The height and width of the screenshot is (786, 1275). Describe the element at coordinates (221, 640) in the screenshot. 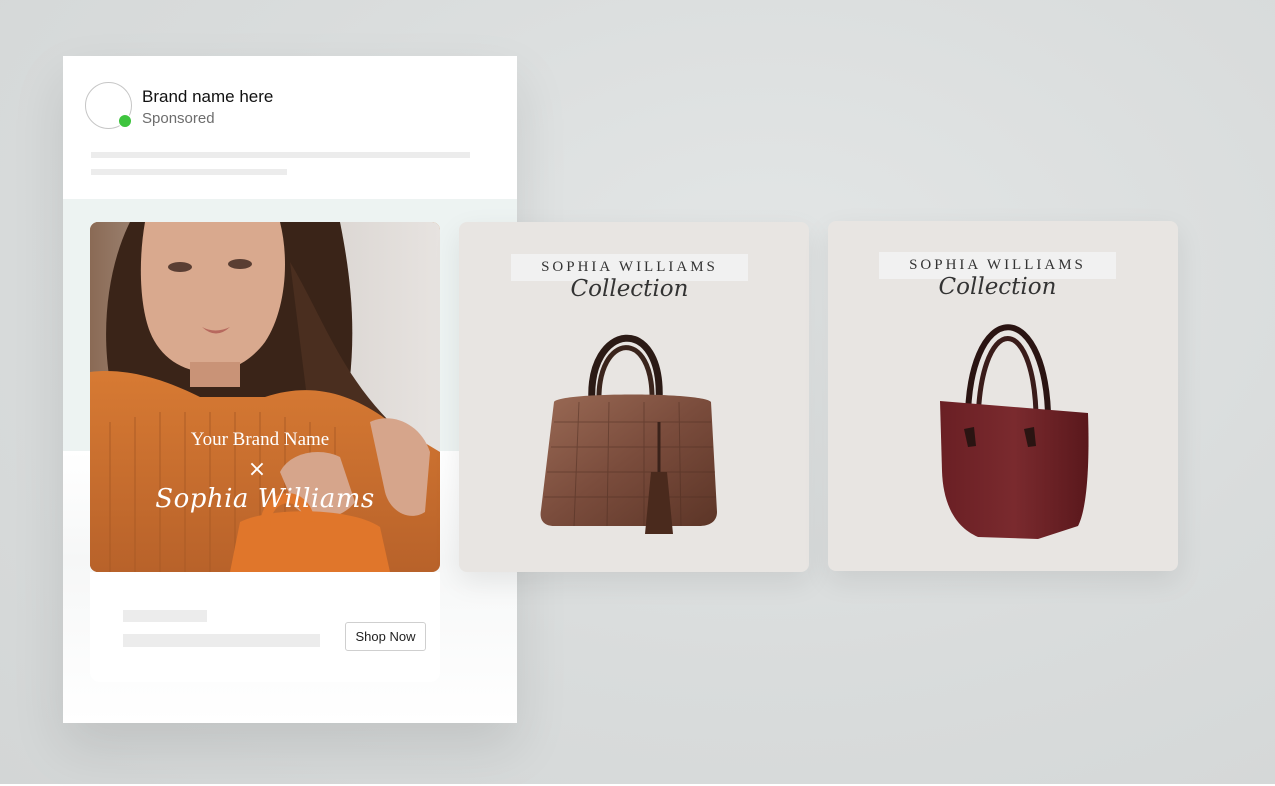

I see `description-placeholder` at that location.